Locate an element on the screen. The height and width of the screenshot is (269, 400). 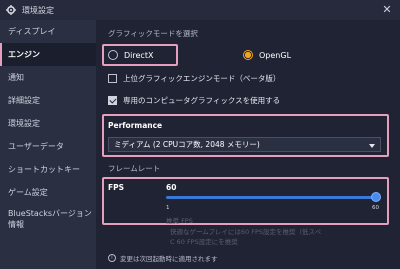
fps-hint-title: 推奨 FPS is located at coordinates (179, 221).